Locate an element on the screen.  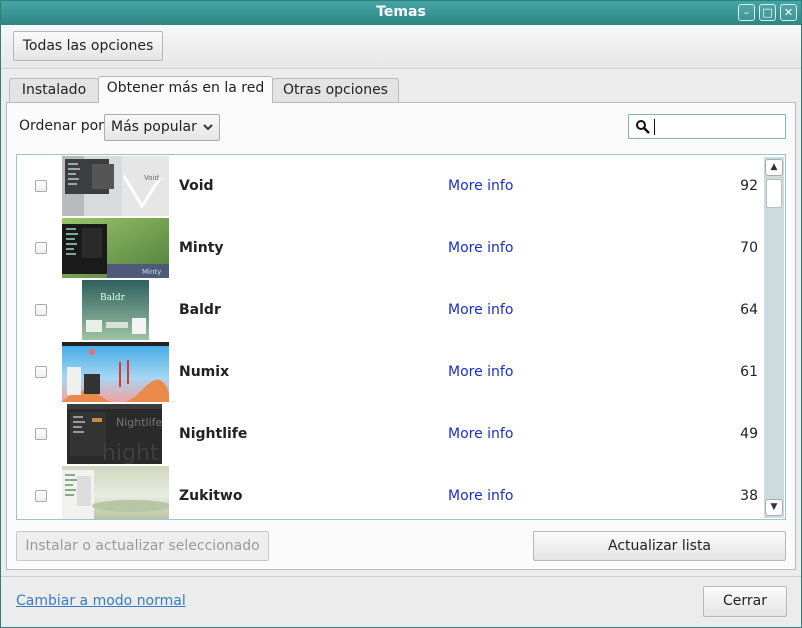
theme-name: Baldr is located at coordinates (200, 310).